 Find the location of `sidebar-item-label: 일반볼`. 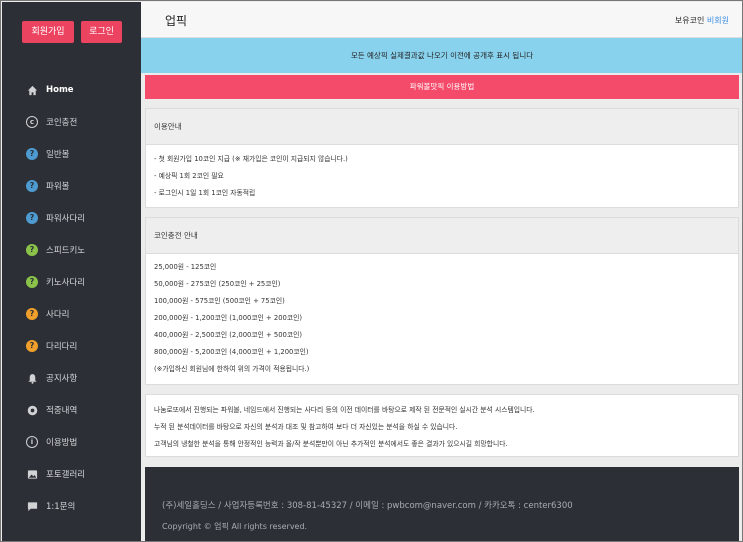

sidebar-item-label: 일반볼 is located at coordinates (58, 155).